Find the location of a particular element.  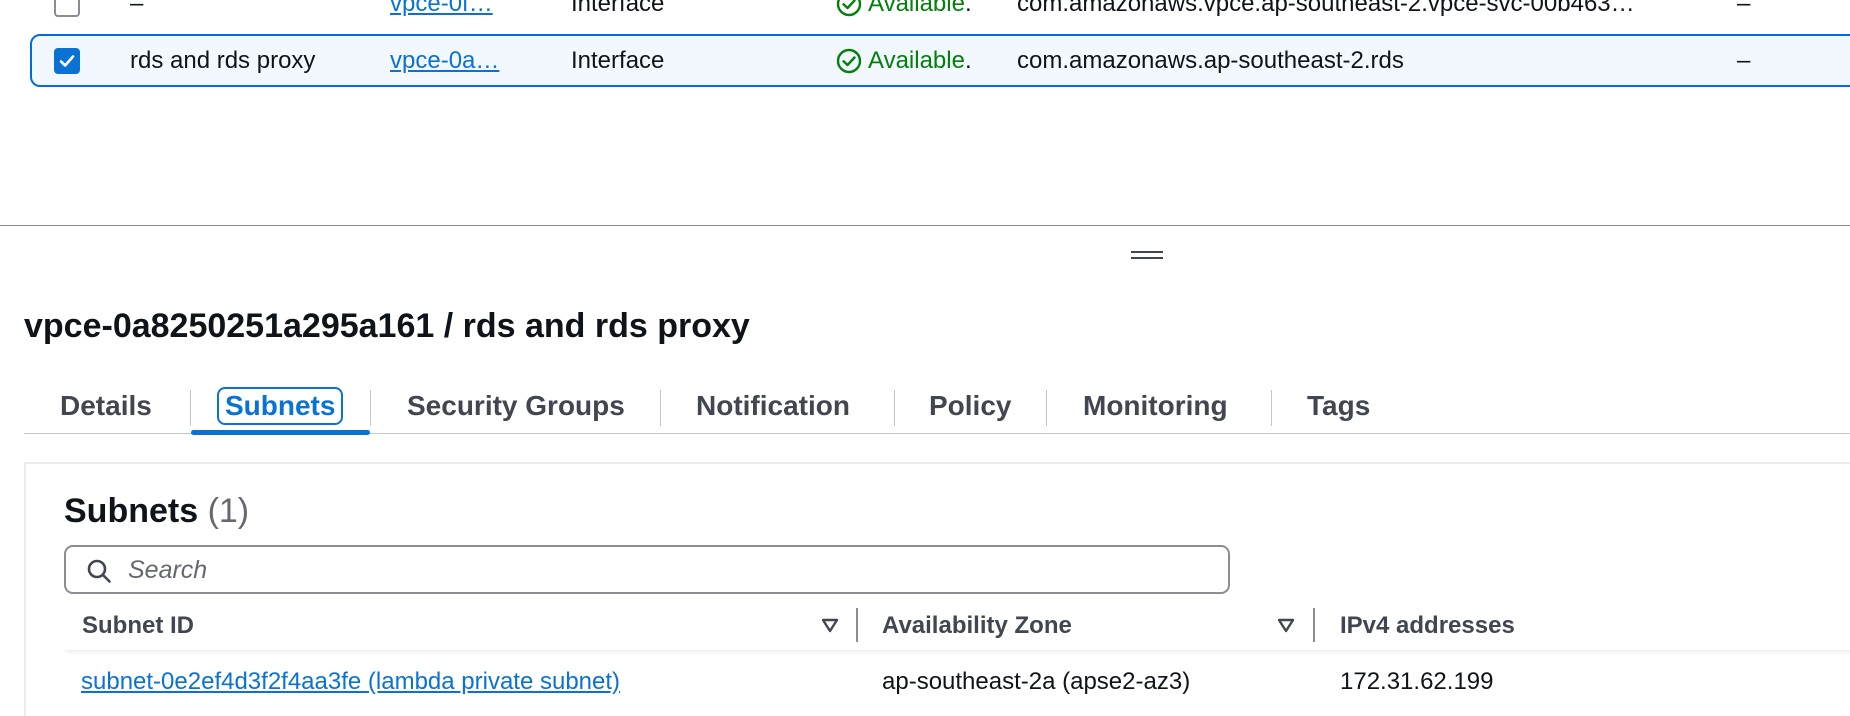

row-checkbox is located at coordinates (67, 8).